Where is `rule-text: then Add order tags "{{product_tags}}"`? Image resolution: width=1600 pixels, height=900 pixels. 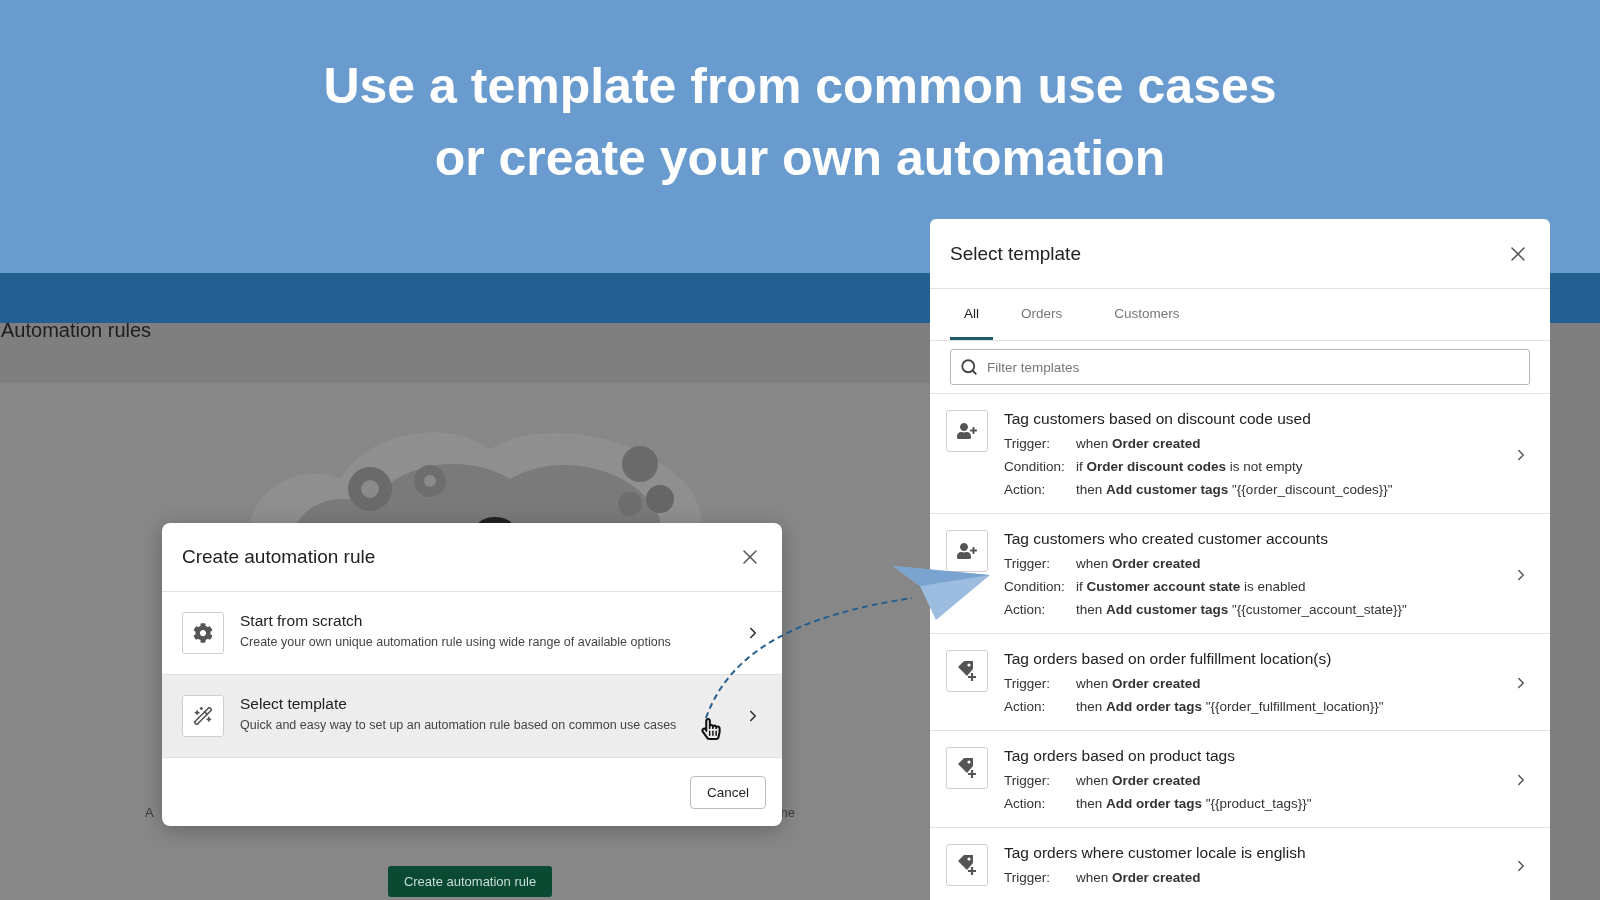 rule-text: then Add order tags "{{product_tags}}" is located at coordinates (1194, 804).